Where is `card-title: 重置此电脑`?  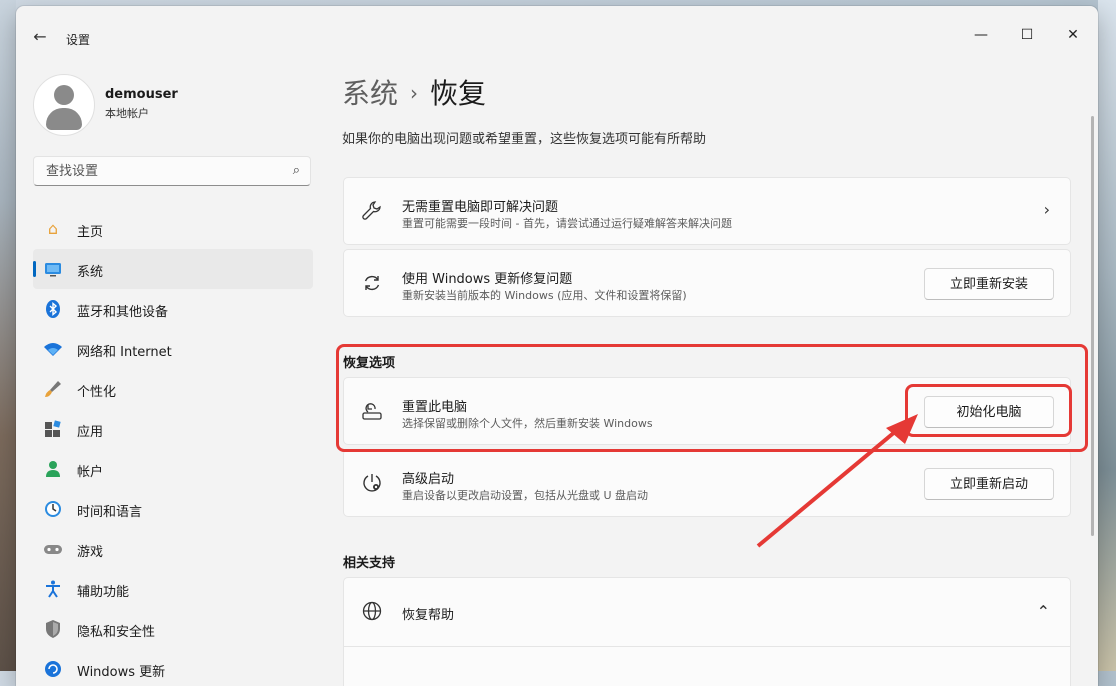
card-title: 重置此电脑 is located at coordinates (435, 407).